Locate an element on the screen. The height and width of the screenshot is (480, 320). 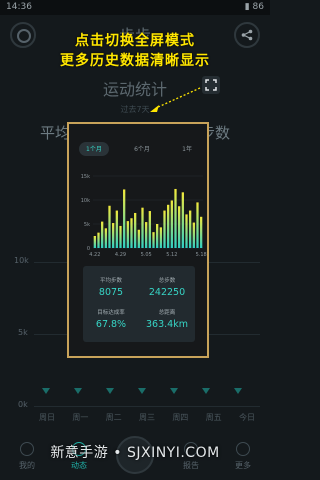
watermark: 新意手游 • SJXINYI.COM is located at coordinates (135, 453).